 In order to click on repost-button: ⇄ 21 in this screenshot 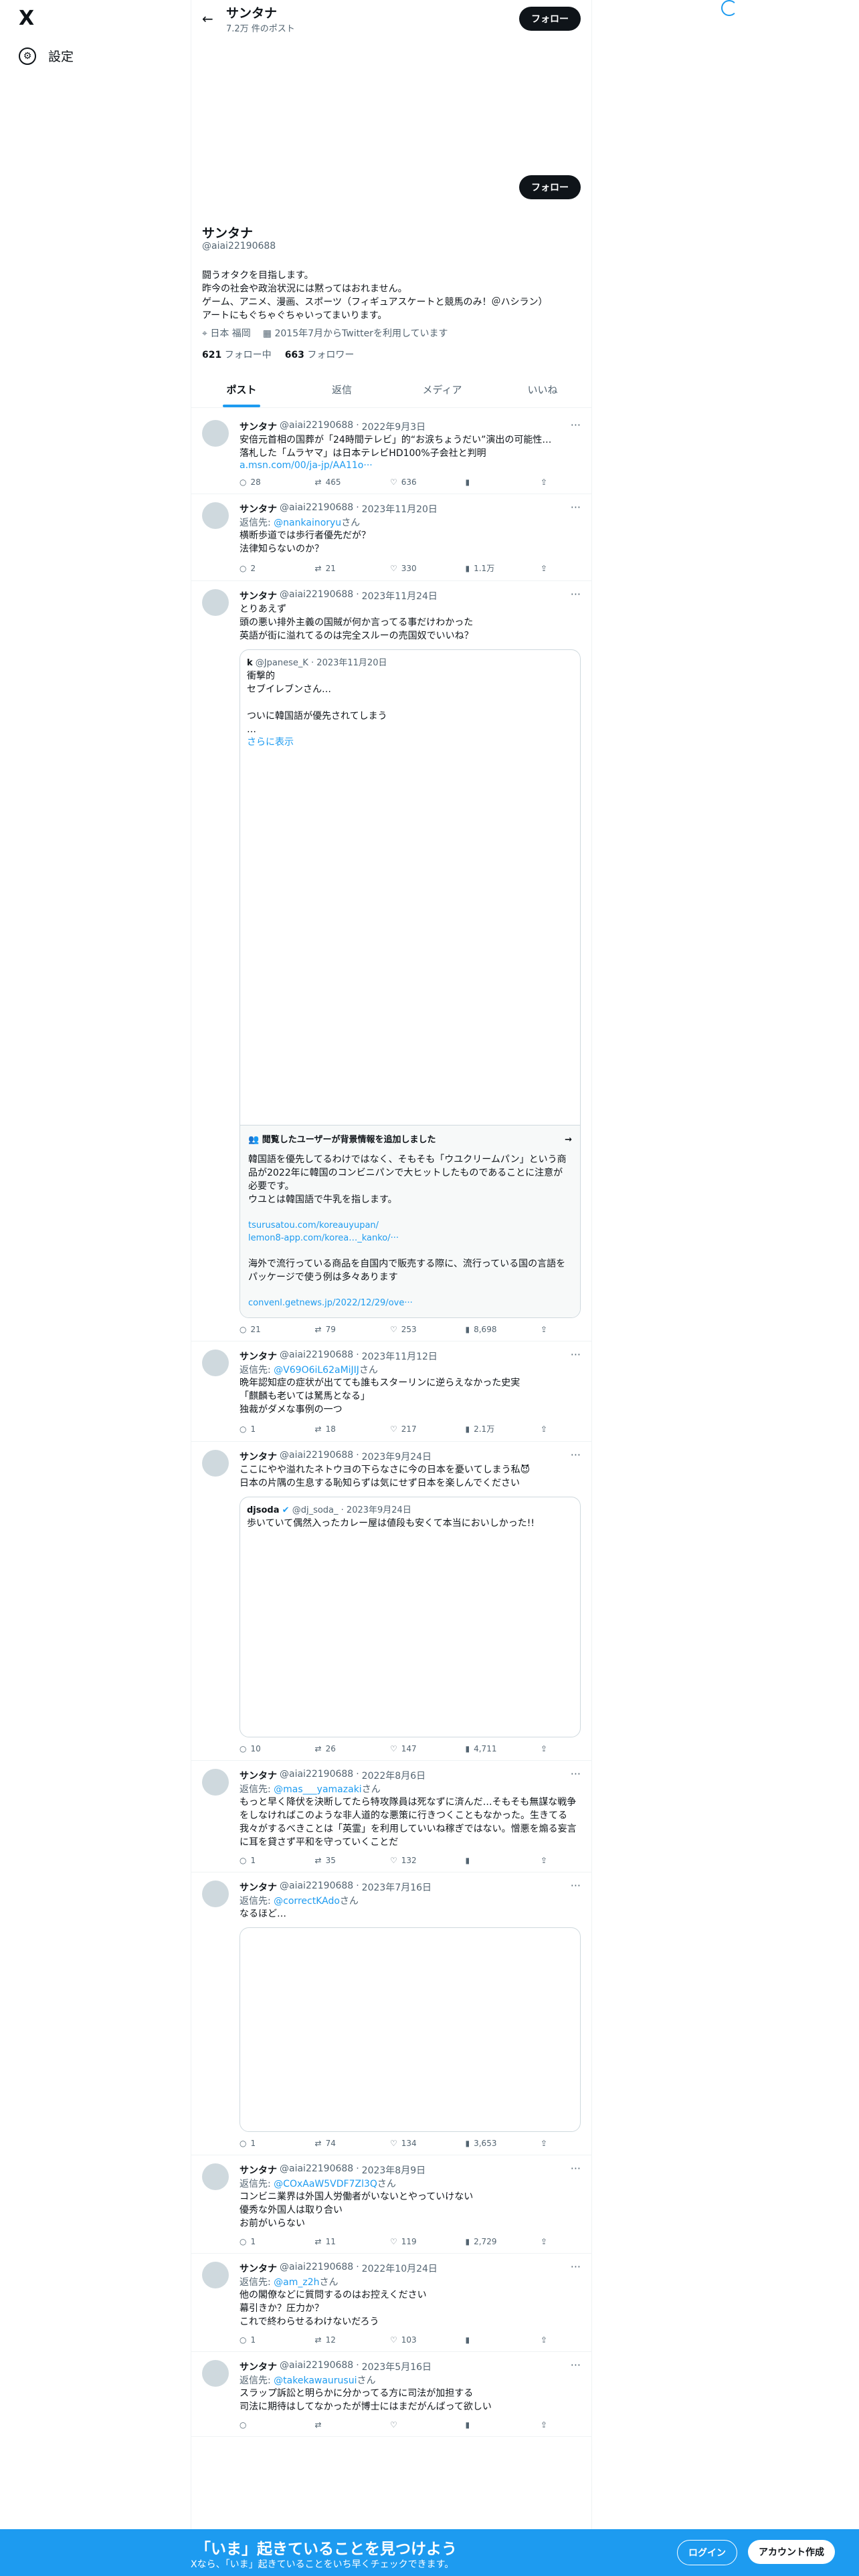, I will do `click(335, 568)`.